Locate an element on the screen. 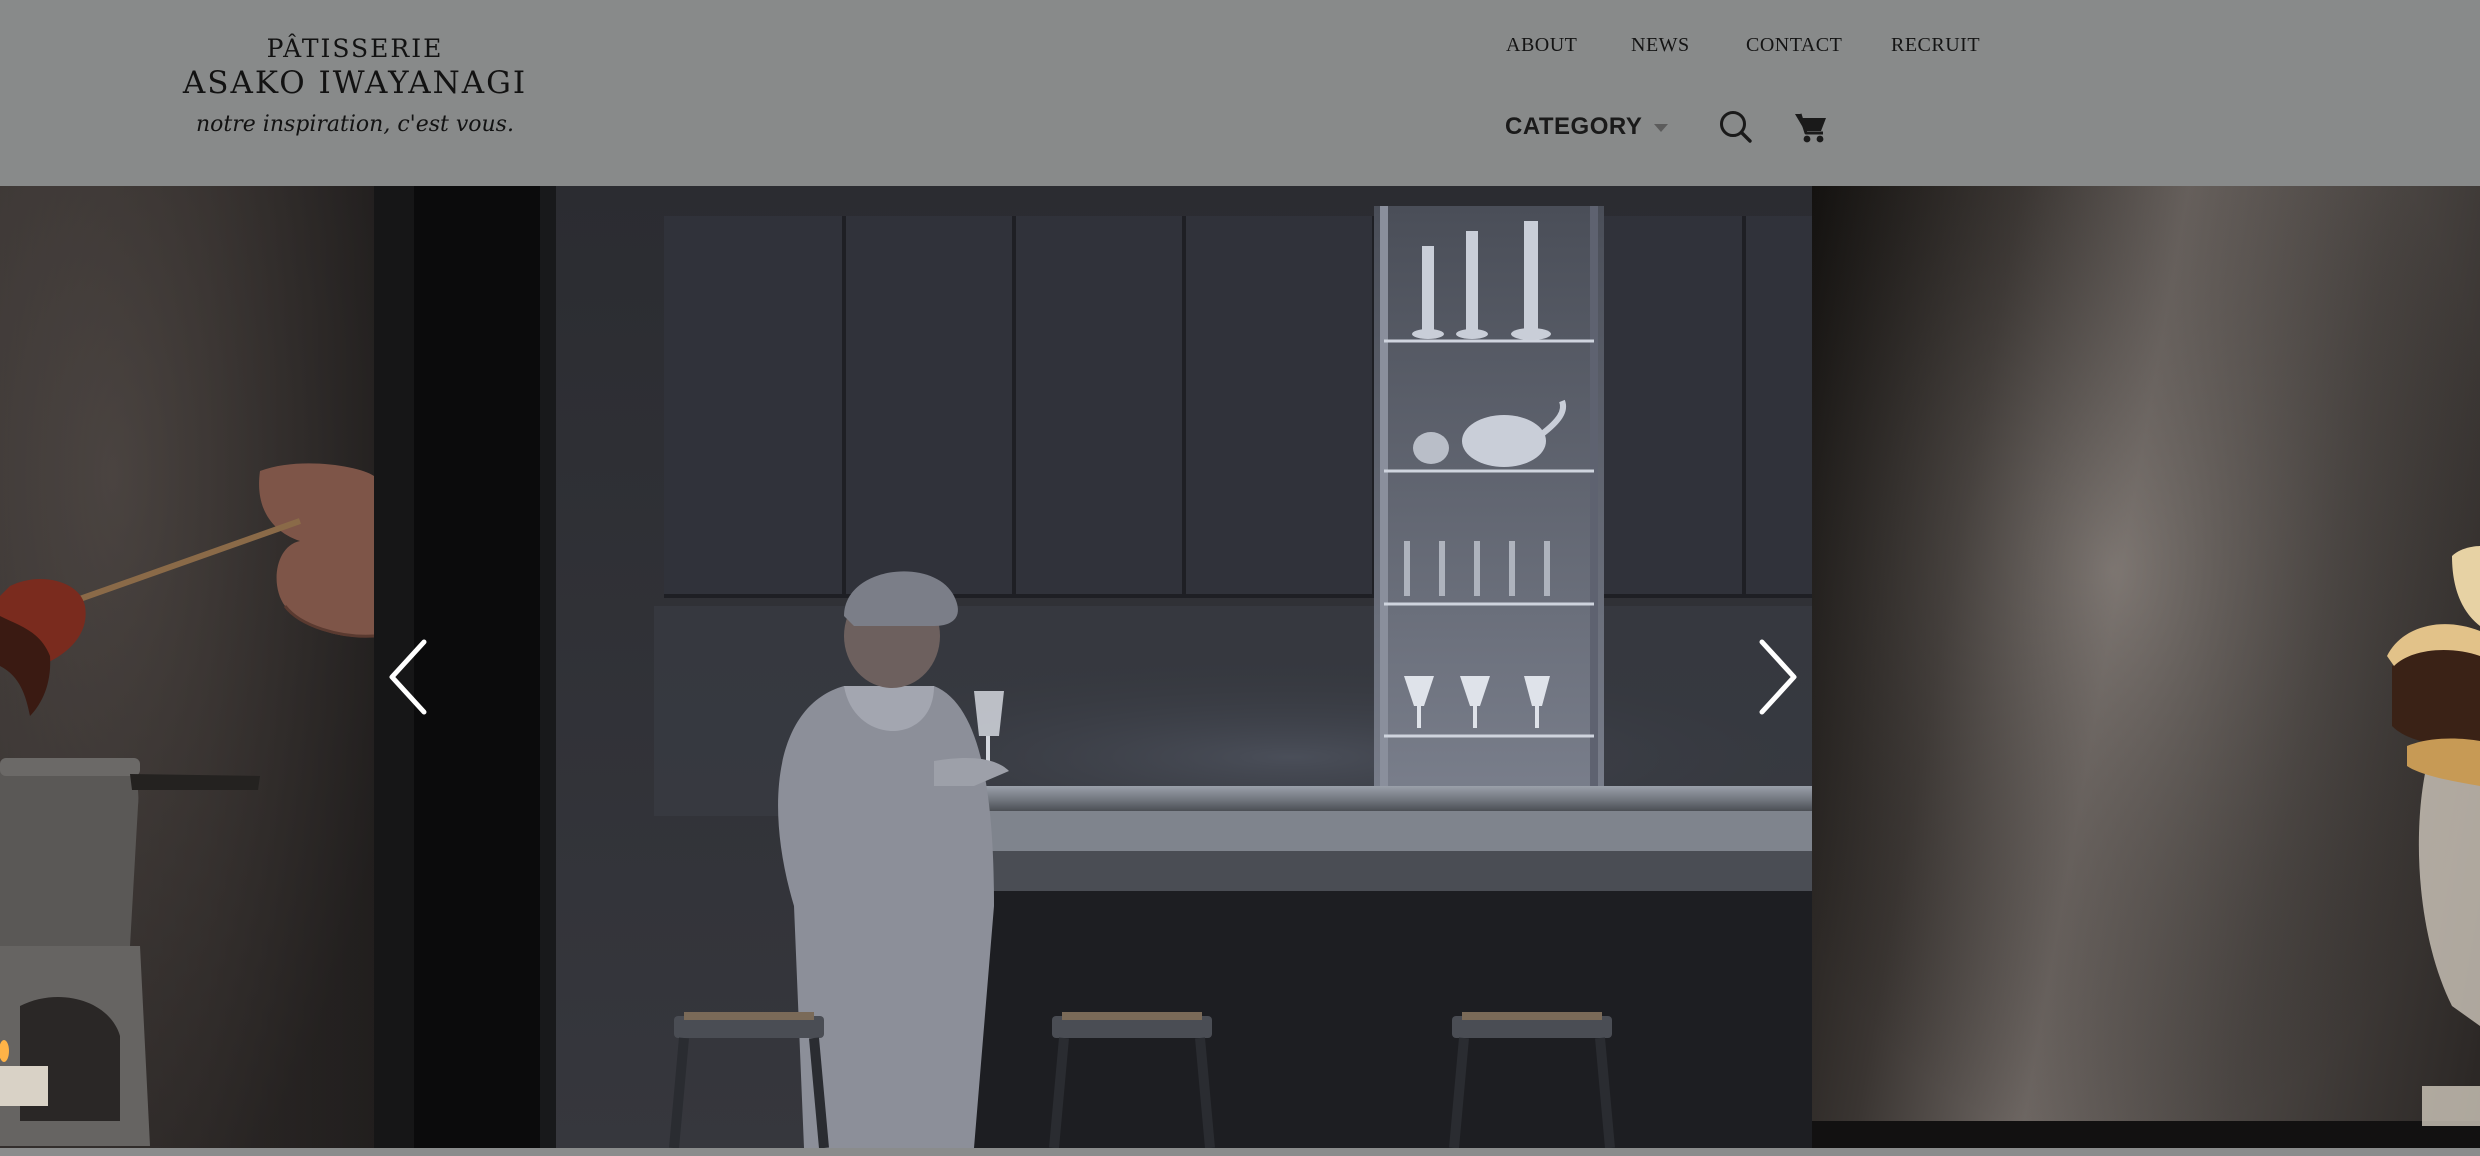 Image resolution: width=2480 pixels, height=1156 pixels. chevron-left-icon is located at coordinates (408, 677).